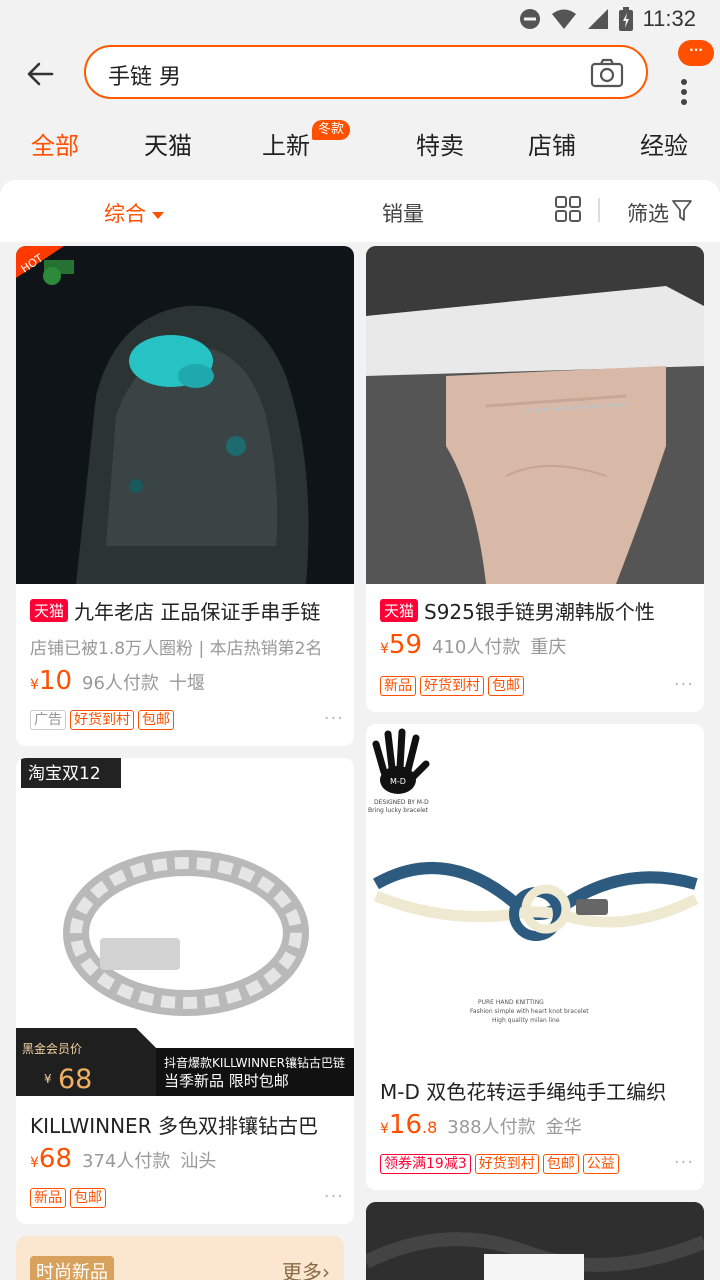 The width and height of the screenshot is (720, 1280). I want to click on sort-comprehensive: 综合, so click(134, 213).